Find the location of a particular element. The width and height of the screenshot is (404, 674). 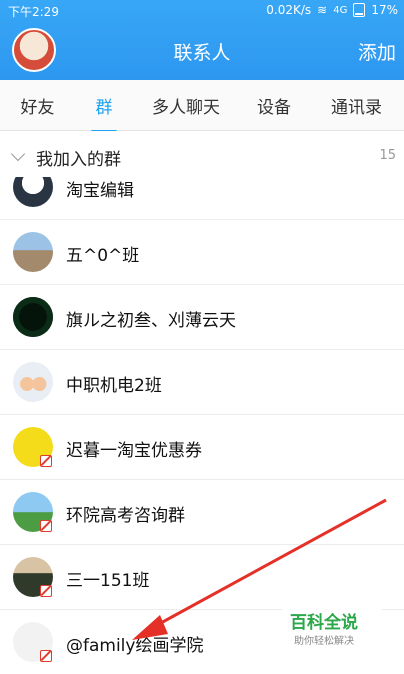

app-header: 下午2:29 0.02K/s ≋ 4G 17% 联系人 添加 is located at coordinates (202, 40).